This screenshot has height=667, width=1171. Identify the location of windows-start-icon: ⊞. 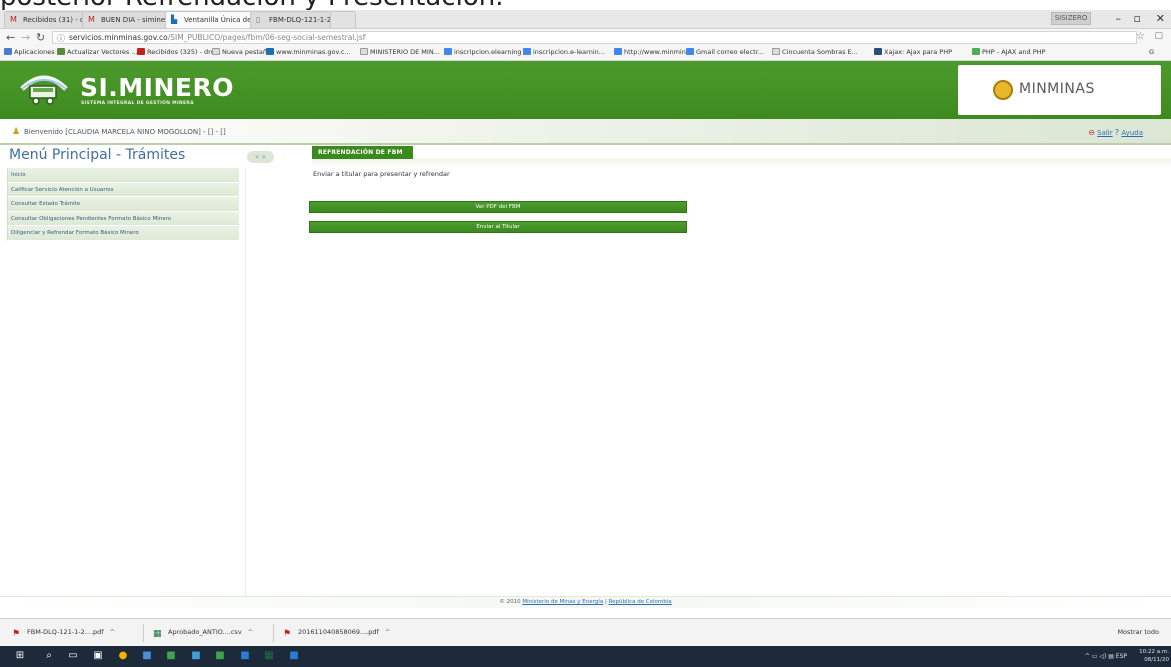
(20, 656).